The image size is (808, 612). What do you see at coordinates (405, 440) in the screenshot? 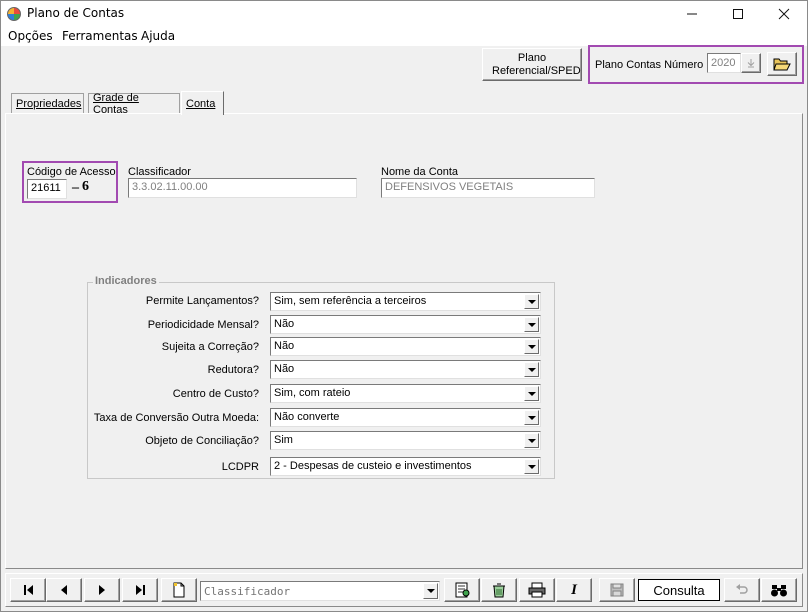
I see `objeto-conciliacao-select: Sim` at bounding box center [405, 440].